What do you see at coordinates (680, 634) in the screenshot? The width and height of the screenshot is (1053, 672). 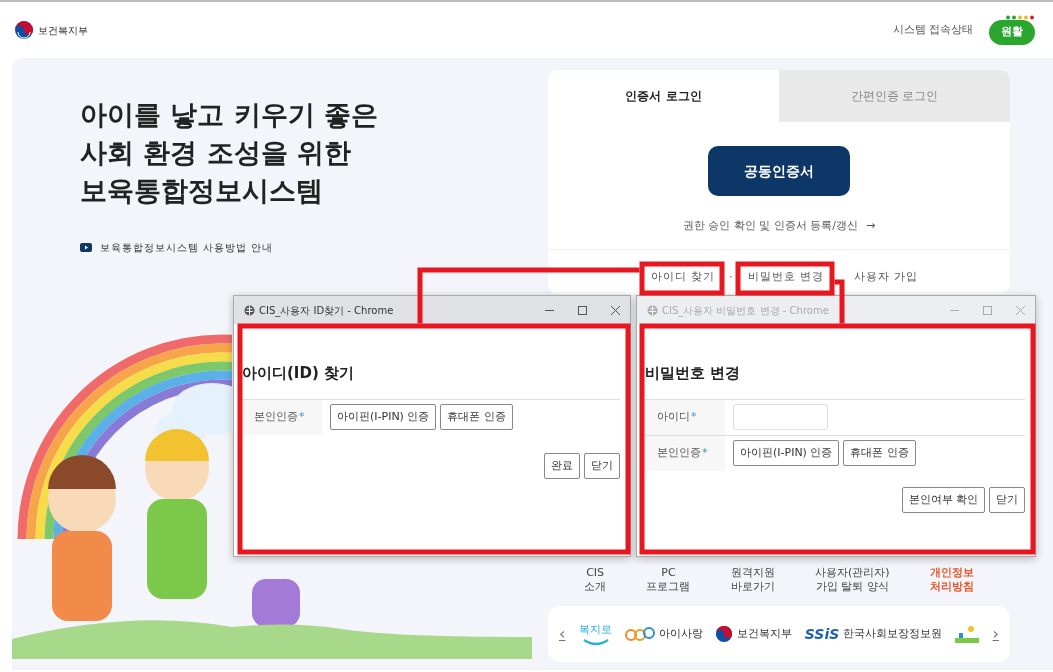 I see `partner-logo-text: 아이사랑` at bounding box center [680, 634].